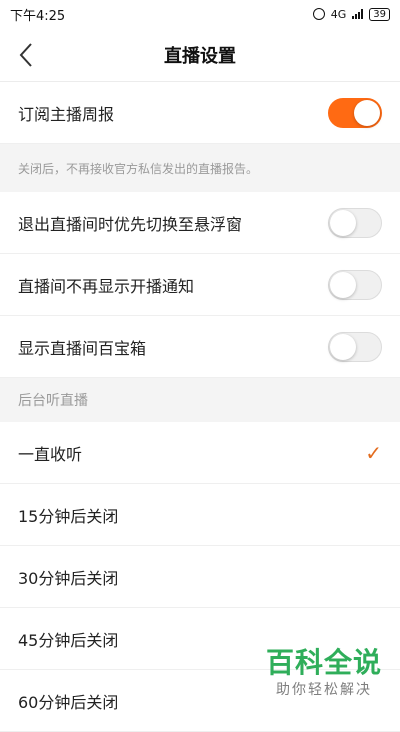  I want to click on subscribe-weekly-row: 订阅主播周报, so click(200, 113).